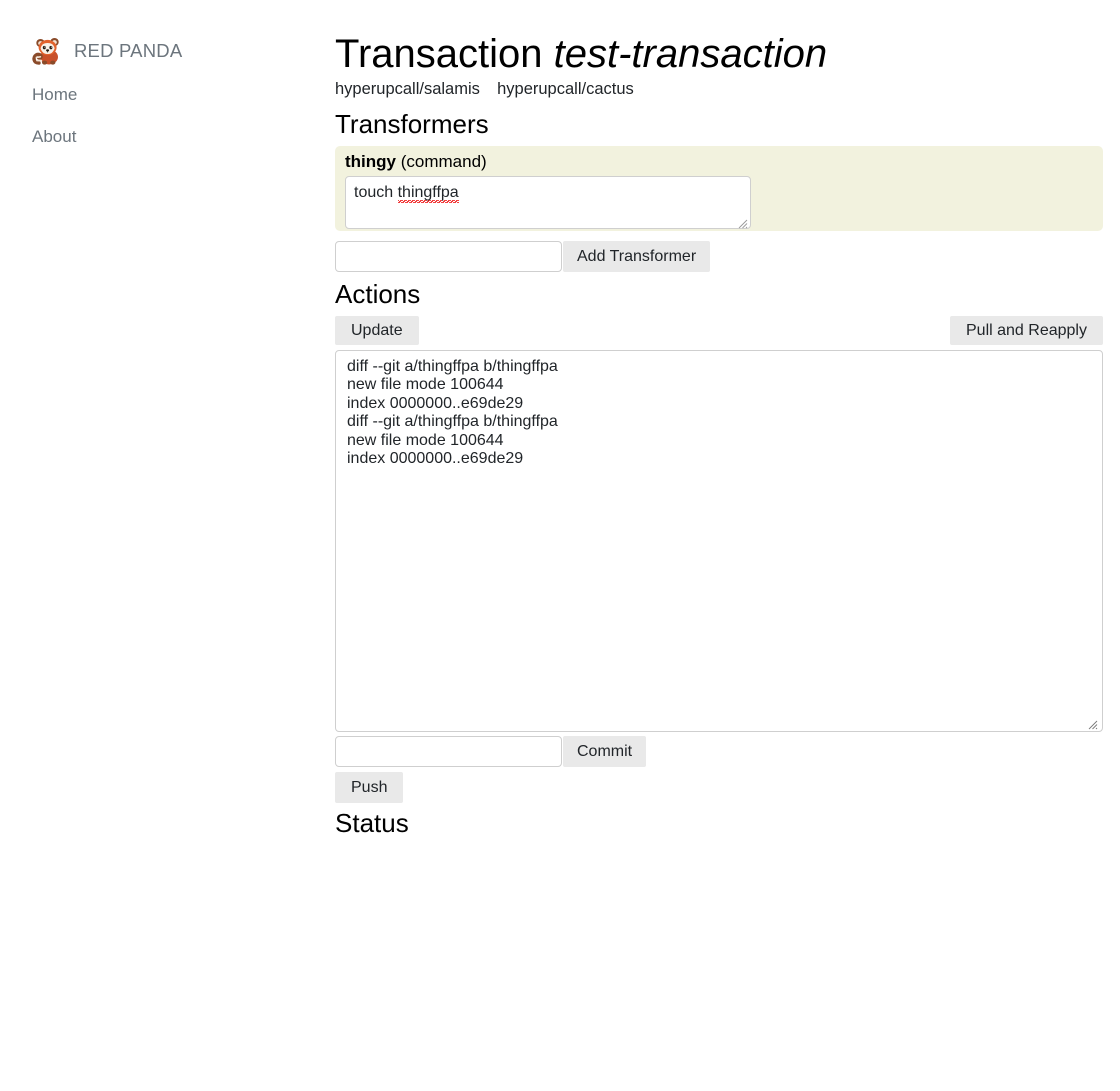 The width and height of the screenshot is (1120, 1091). Describe the element at coordinates (727, 331) in the screenshot. I see `actions-button-bar: Update Pull and Reapply` at that location.